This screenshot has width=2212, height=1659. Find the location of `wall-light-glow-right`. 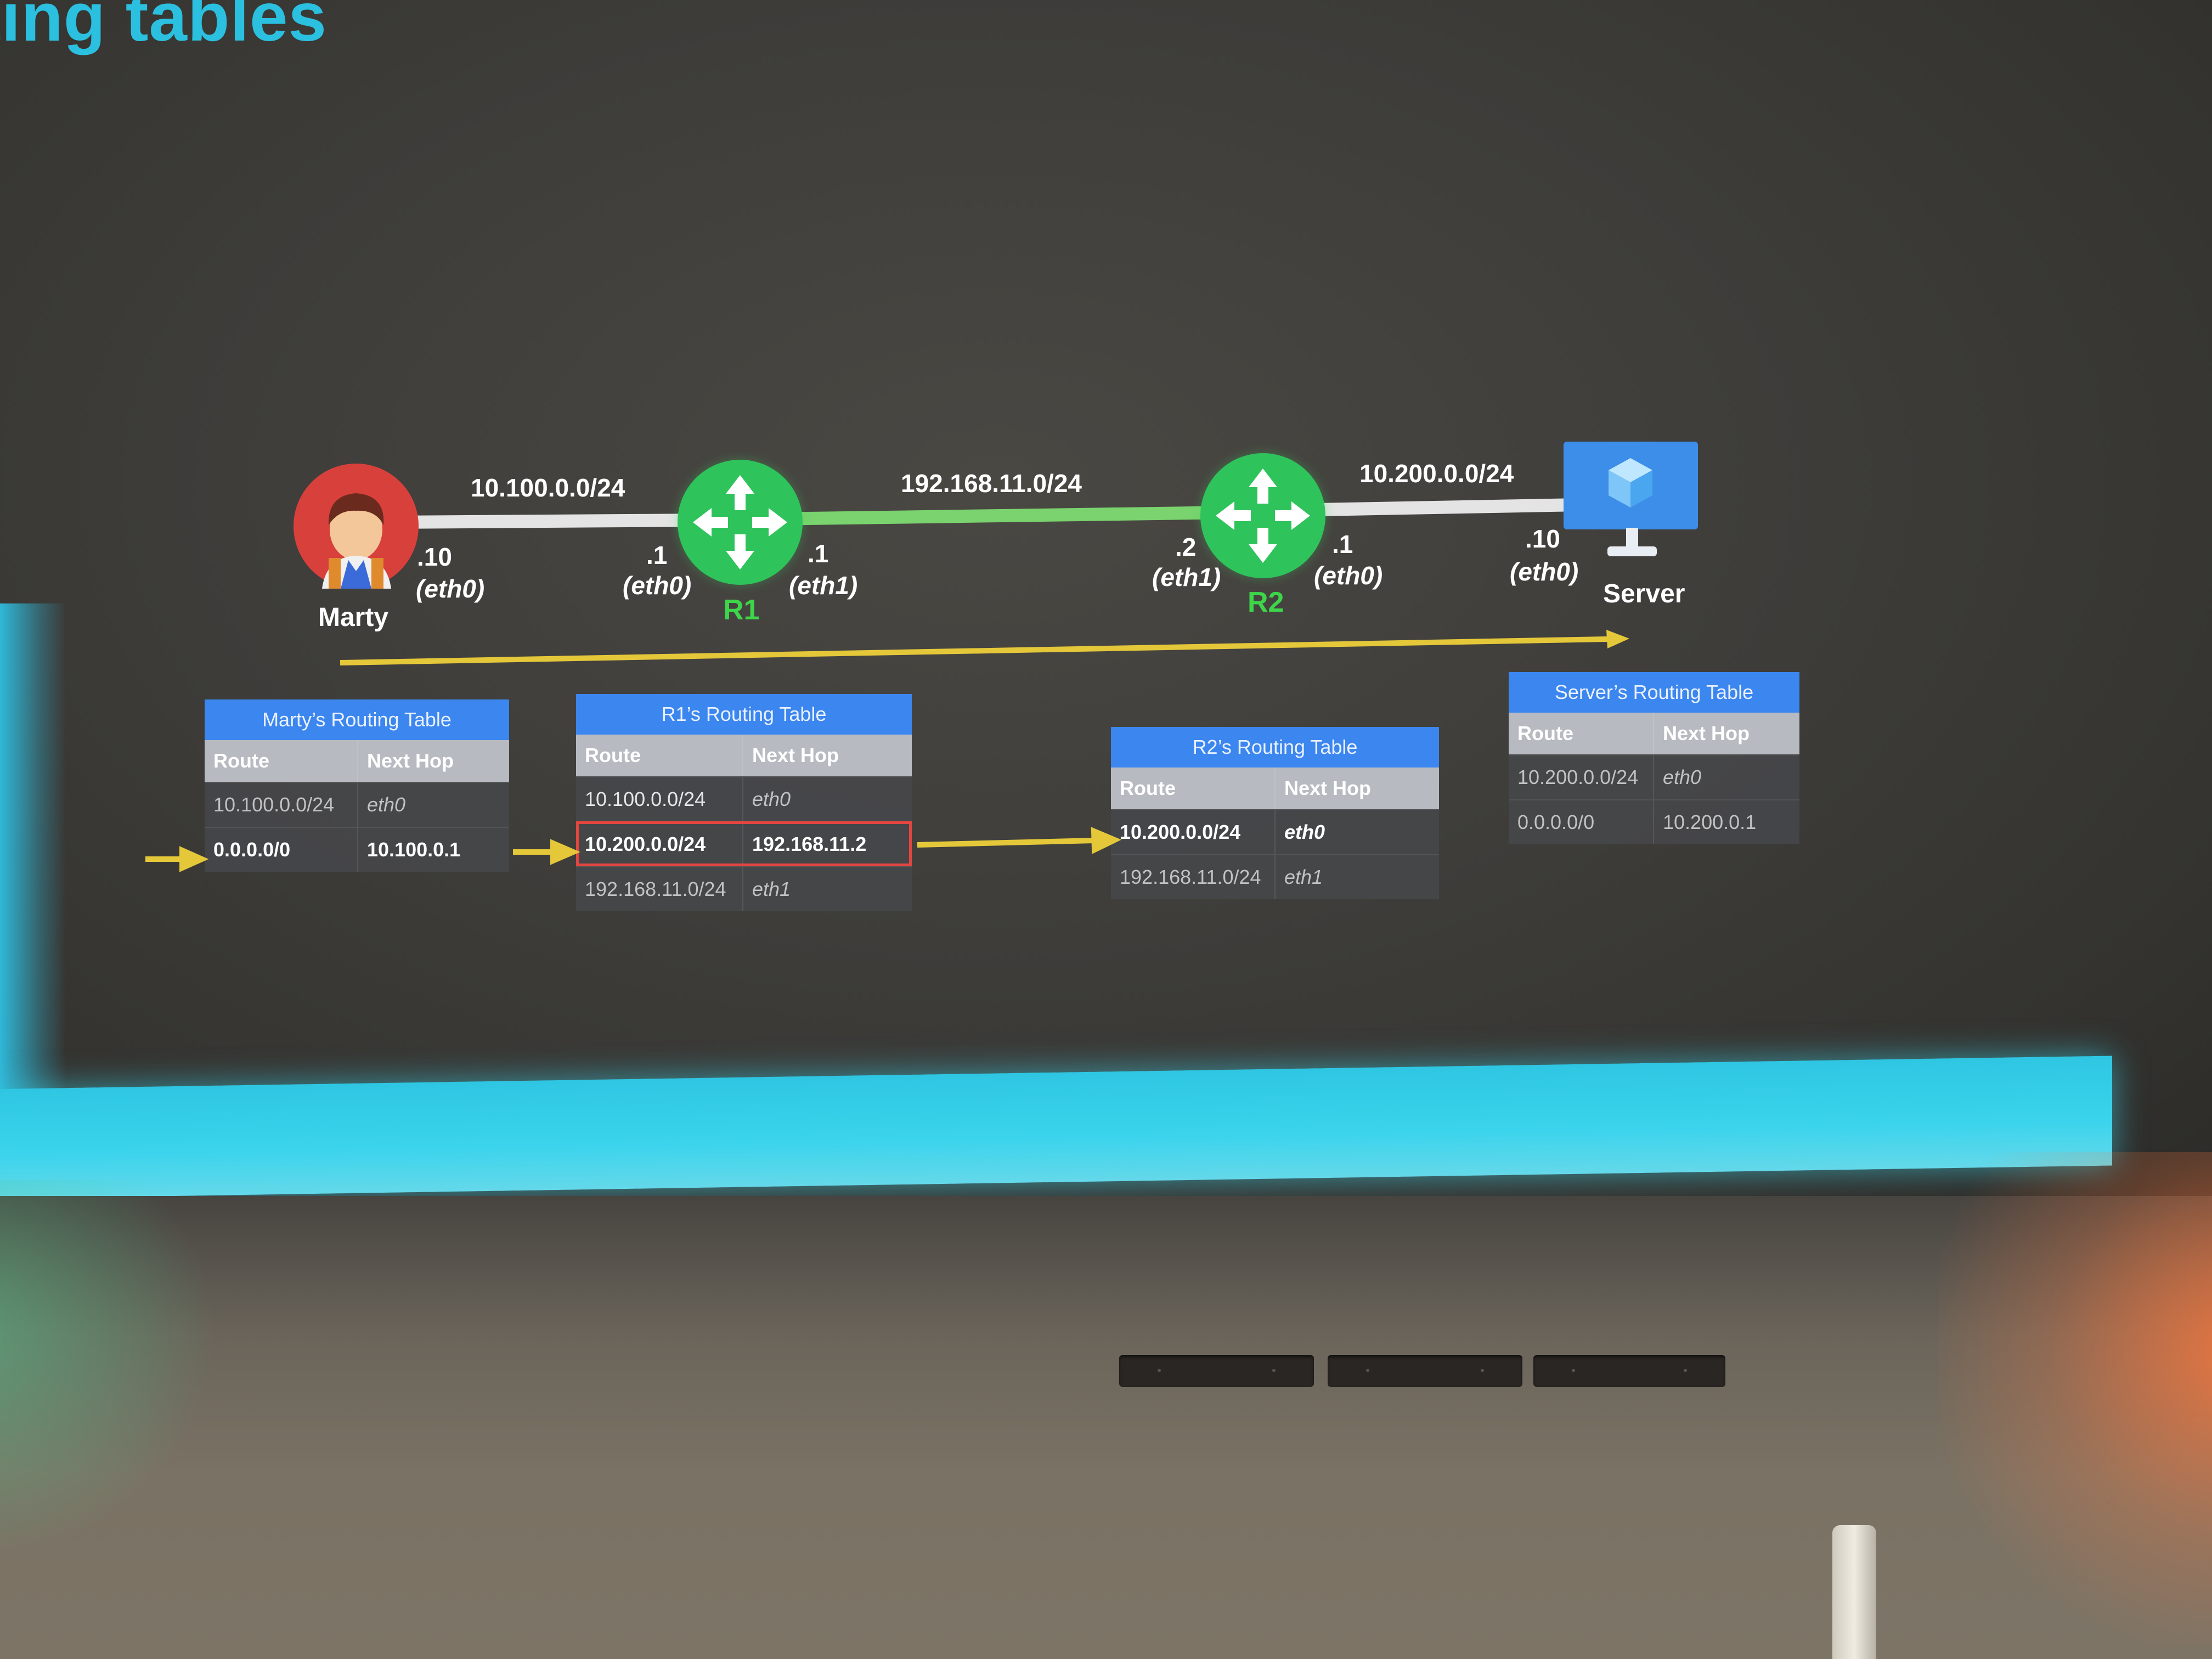

wall-light-glow-right is located at coordinates (2075, 1399).